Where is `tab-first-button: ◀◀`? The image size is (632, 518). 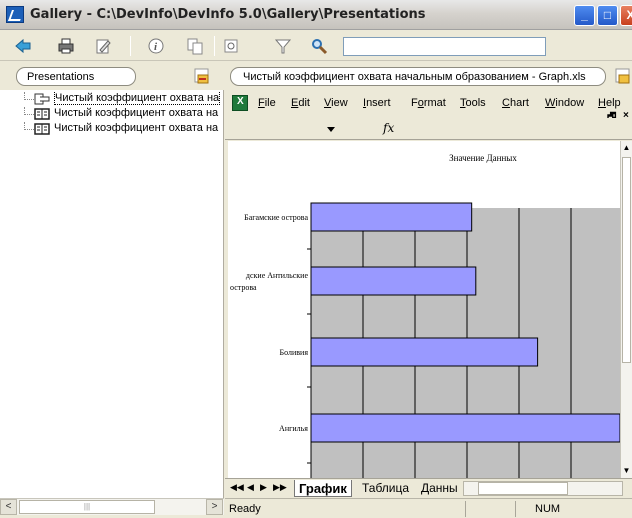 tab-first-button: ◀◀ is located at coordinates (237, 487).